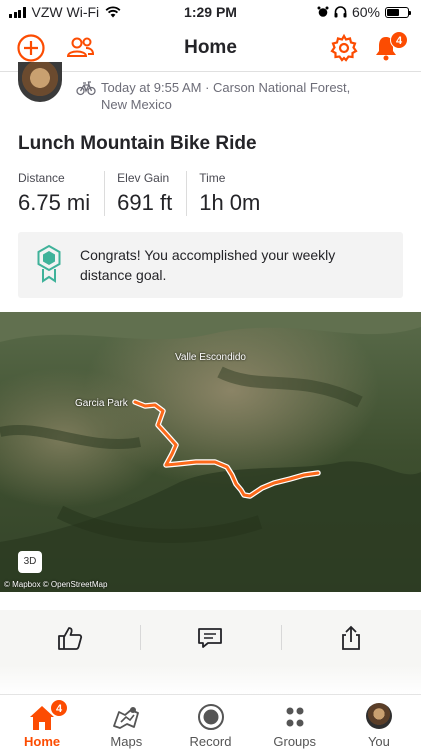 The height and width of the screenshot is (750, 421). Describe the element at coordinates (42, 722) in the screenshot. I see `tab-home: 4 Home` at that location.